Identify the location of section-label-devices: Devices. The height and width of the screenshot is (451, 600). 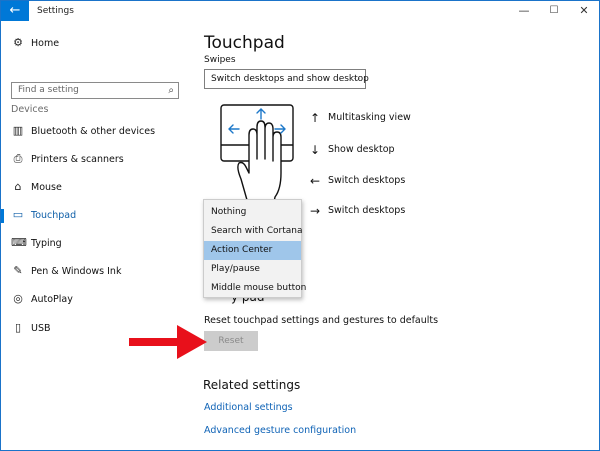
(30, 109).